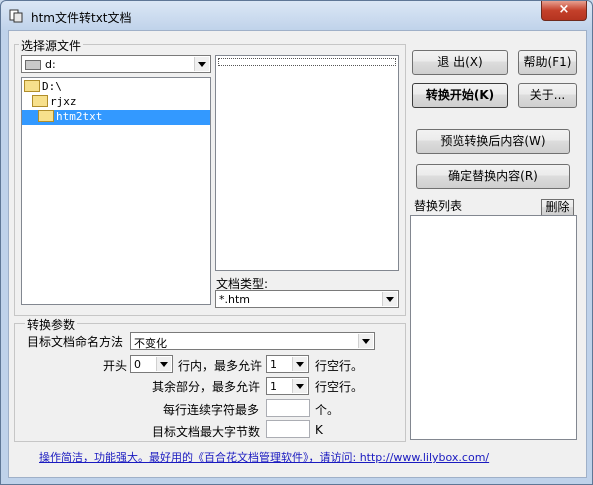 This screenshot has width=593, height=485. I want to click on head-label: 开头, so click(115, 366).